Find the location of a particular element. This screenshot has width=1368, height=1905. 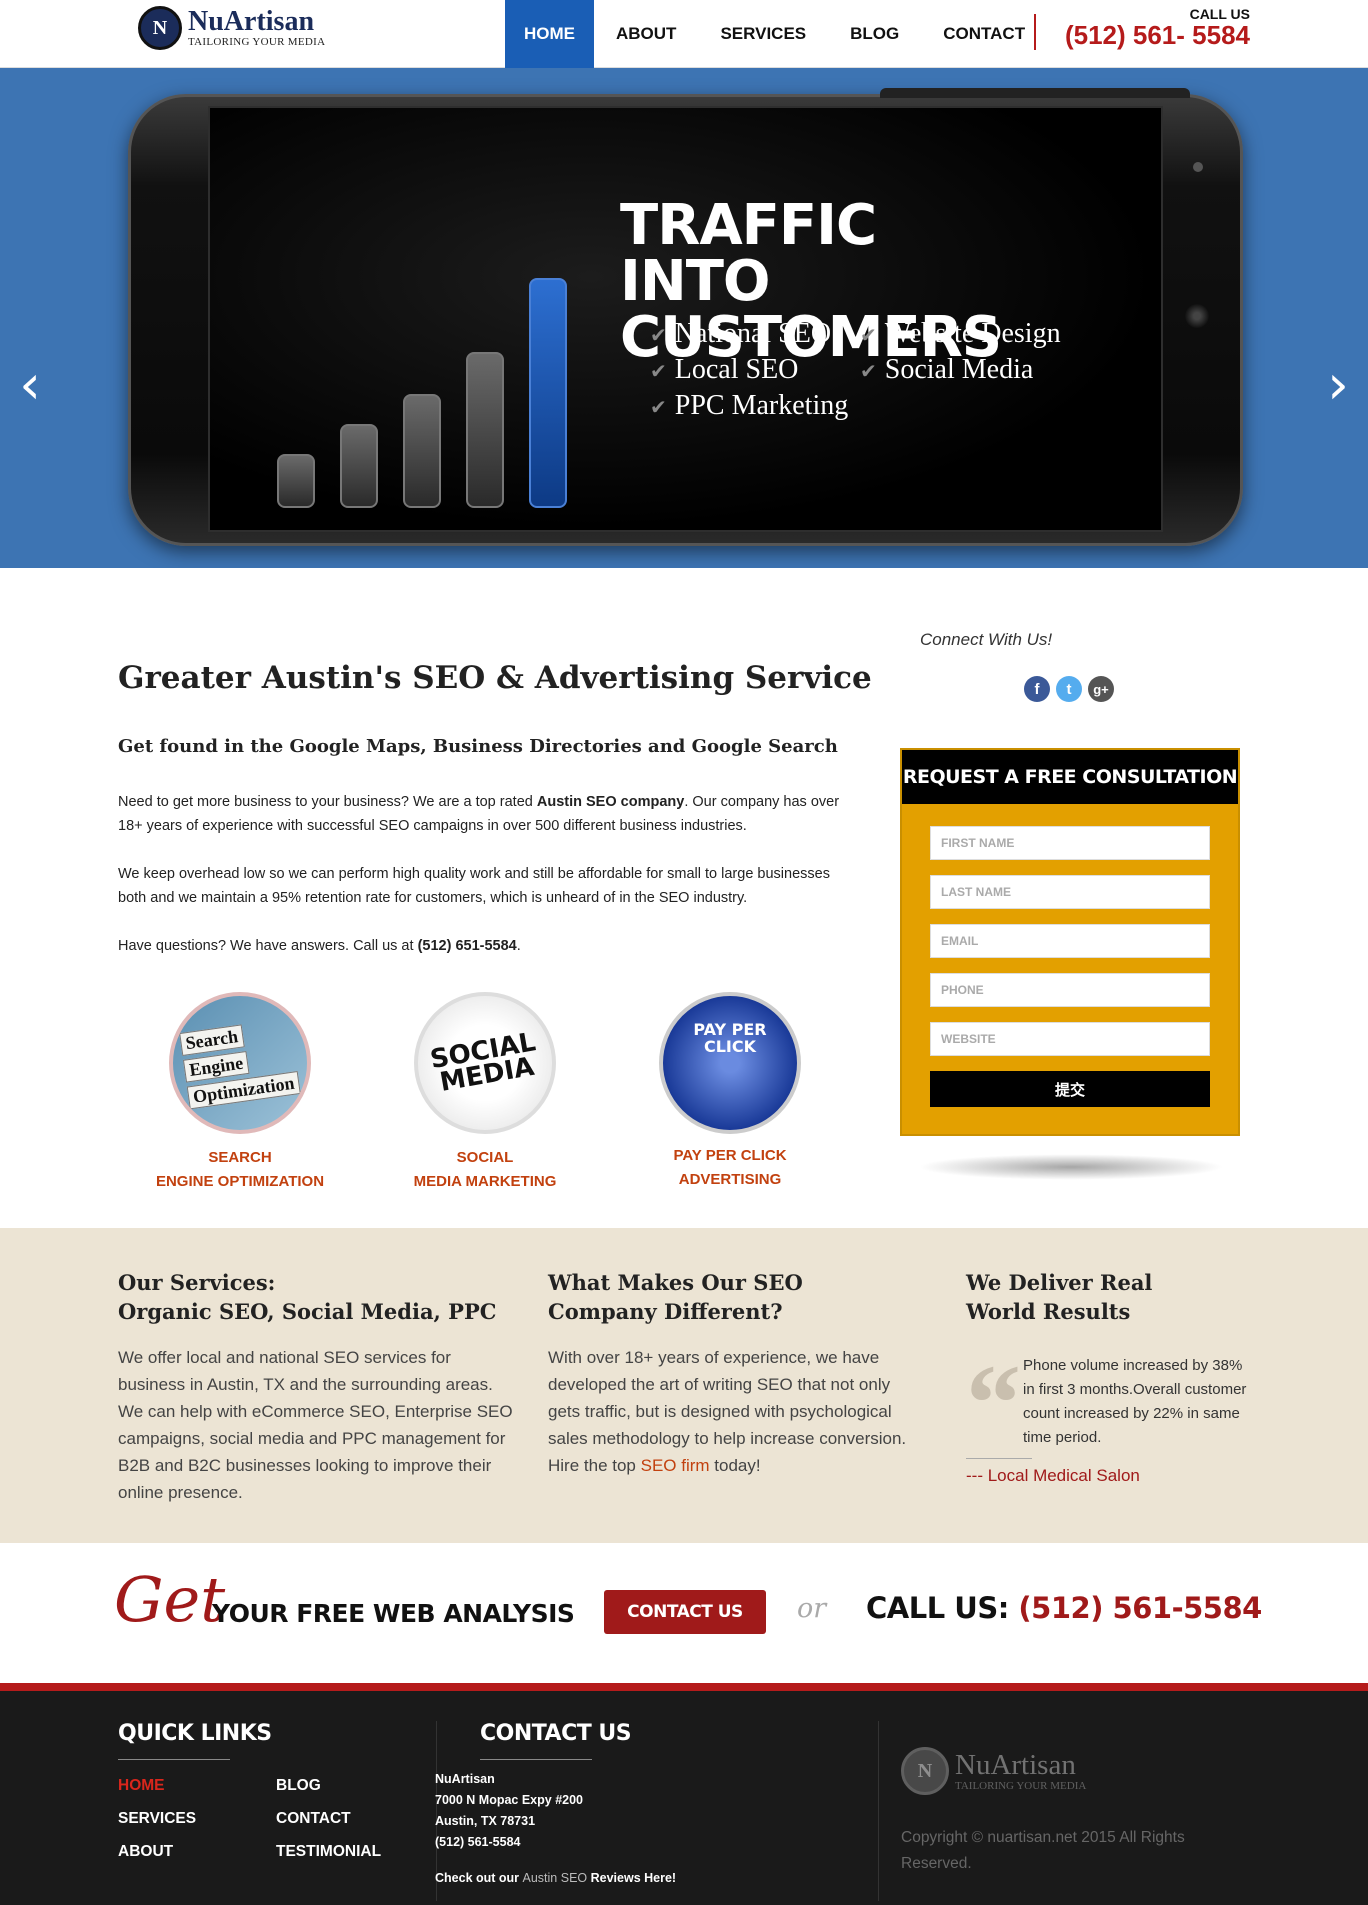

contact-us-title: CONTACT US is located at coordinates (556, 1733).